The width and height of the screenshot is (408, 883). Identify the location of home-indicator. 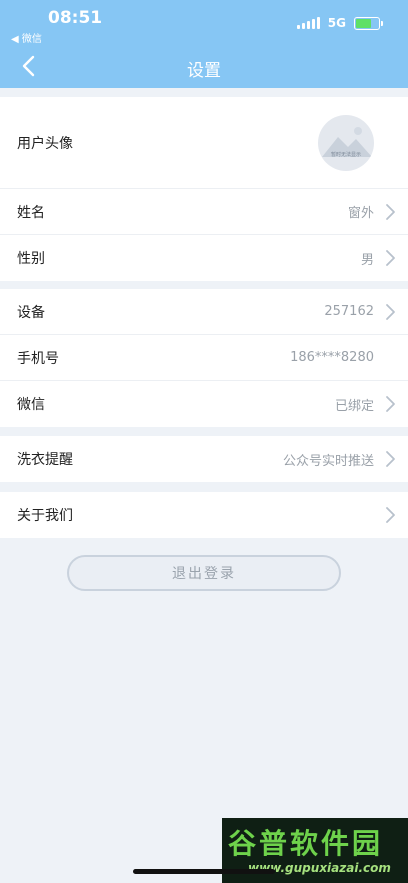
(204, 871).